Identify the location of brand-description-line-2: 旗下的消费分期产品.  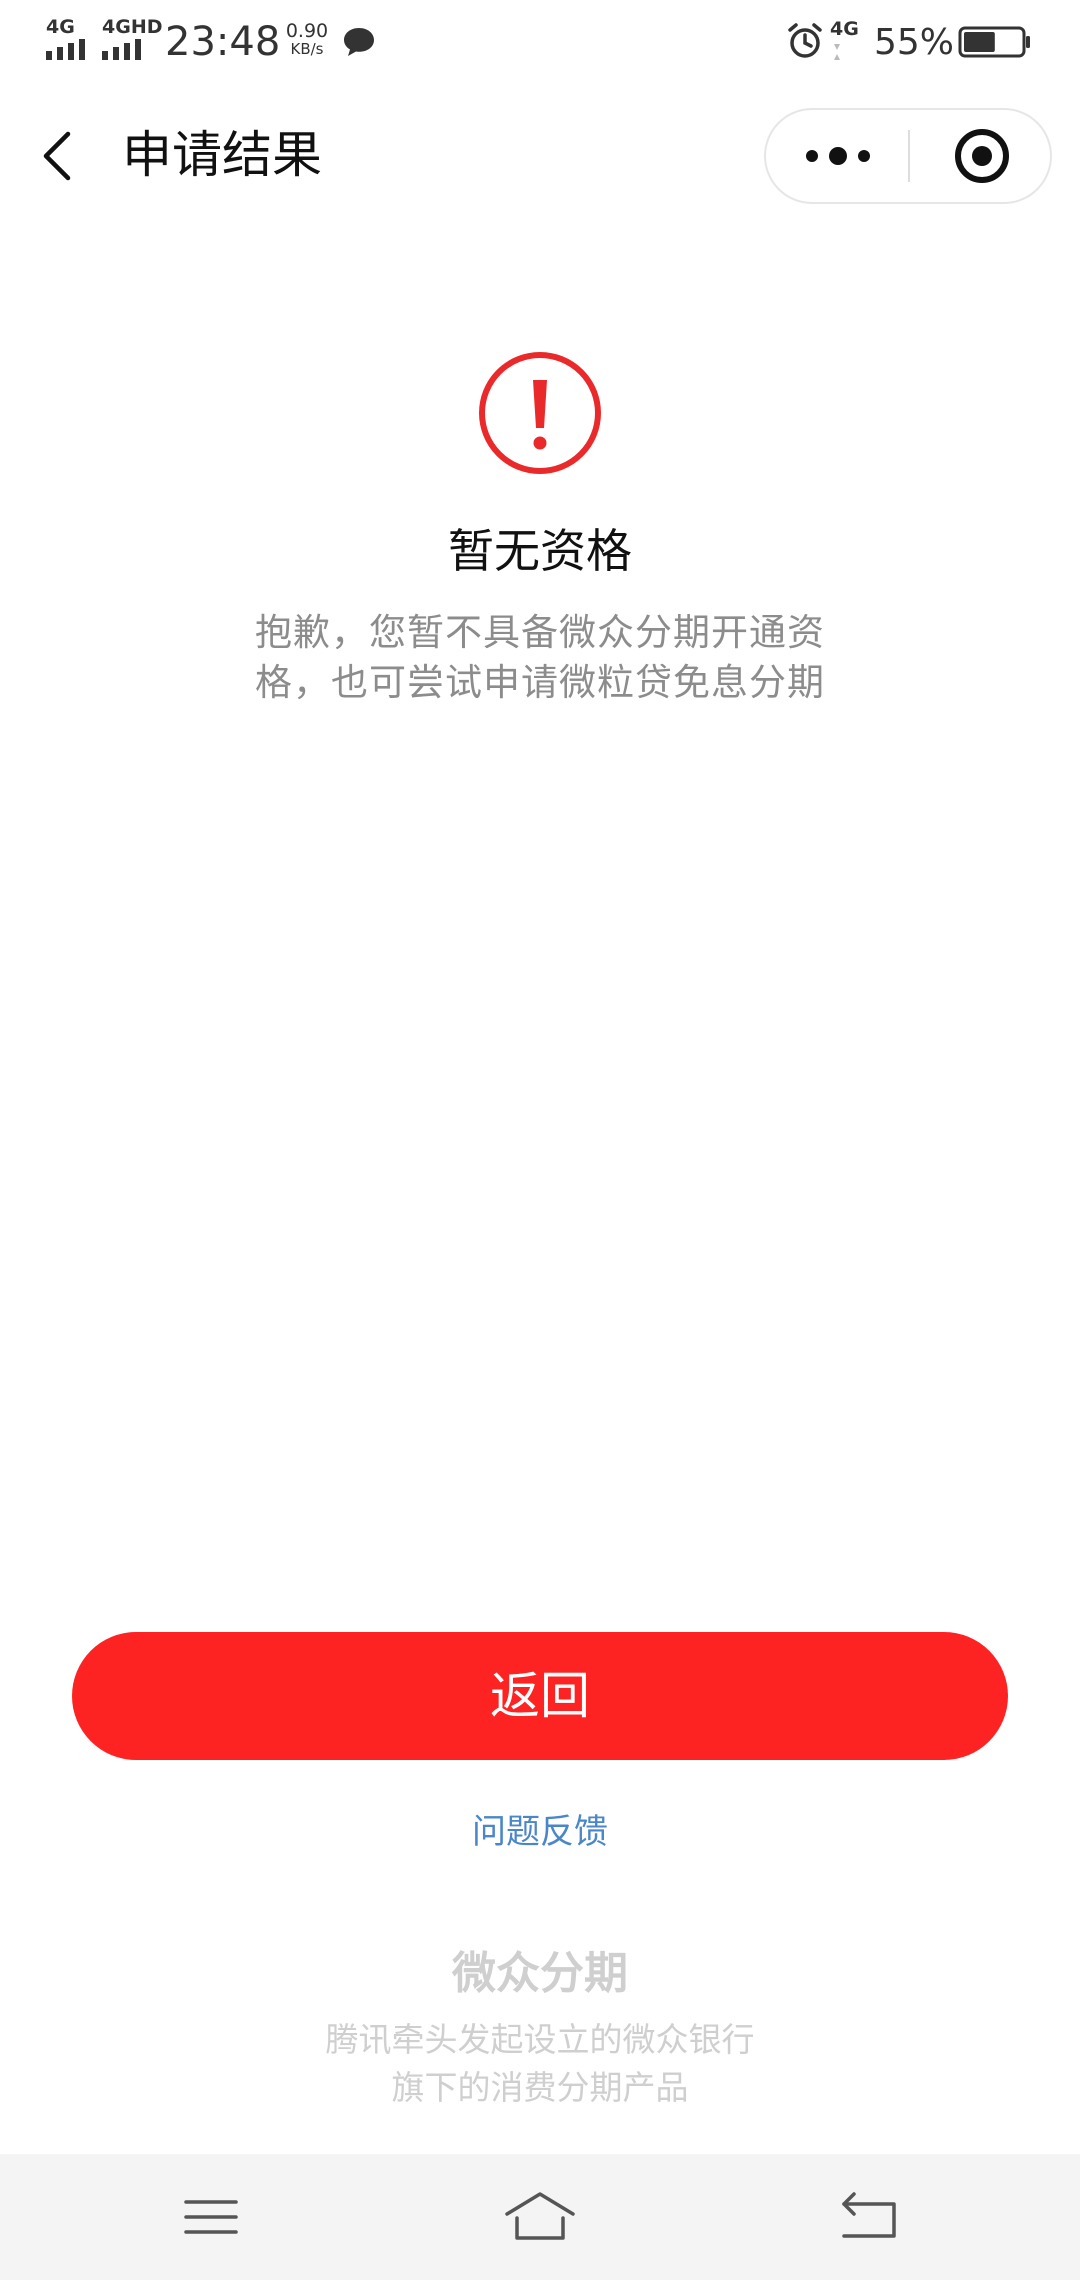
(540, 2087).